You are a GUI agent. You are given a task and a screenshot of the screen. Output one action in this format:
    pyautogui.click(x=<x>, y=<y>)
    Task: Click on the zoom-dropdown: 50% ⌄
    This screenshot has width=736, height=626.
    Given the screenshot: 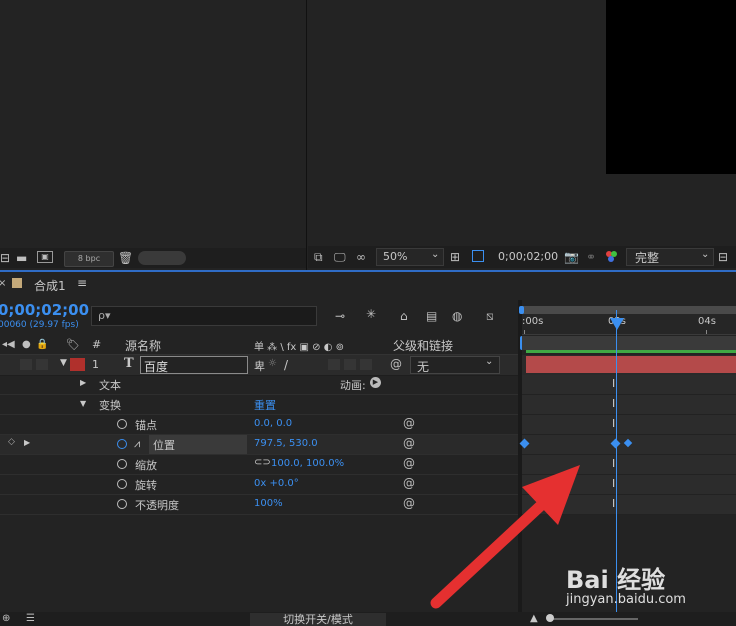 What is the action you would take?
    pyautogui.click(x=410, y=257)
    